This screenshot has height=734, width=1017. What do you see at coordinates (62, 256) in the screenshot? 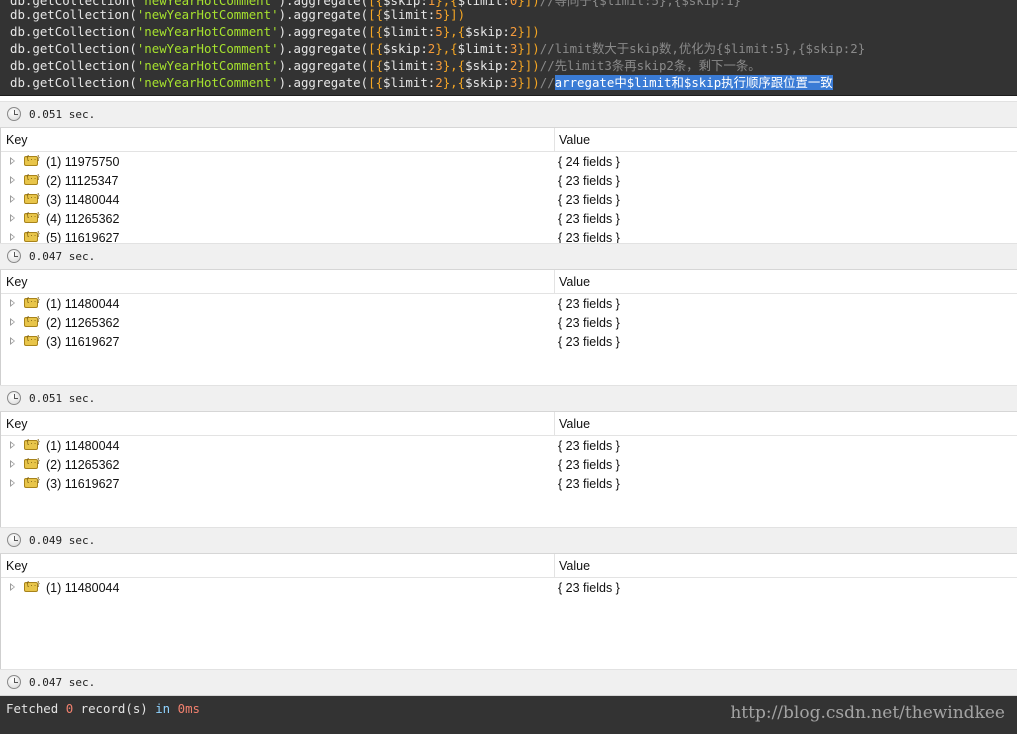
I see `execution-time: 0.047 sec.` at bounding box center [62, 256].